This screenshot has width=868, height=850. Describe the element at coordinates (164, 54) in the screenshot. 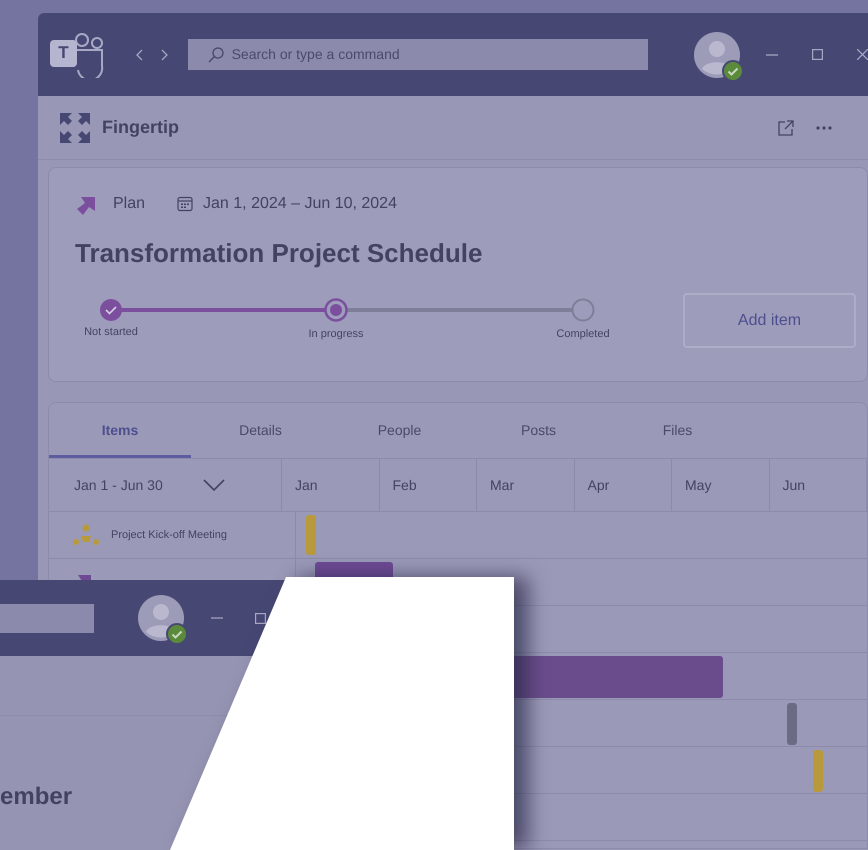

I see `forward-icon` at that location.